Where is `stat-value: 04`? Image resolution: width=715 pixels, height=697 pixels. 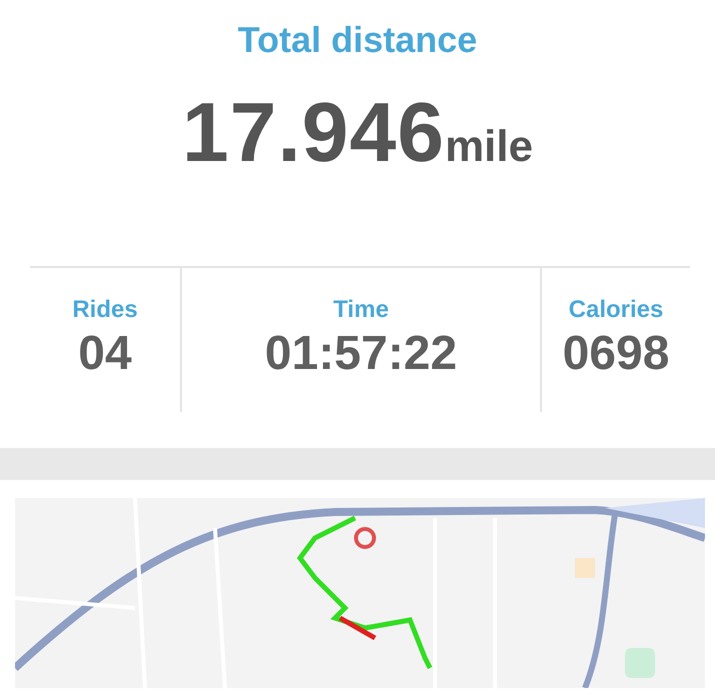
stat-value: 04 is located at coordinates (105, 354).